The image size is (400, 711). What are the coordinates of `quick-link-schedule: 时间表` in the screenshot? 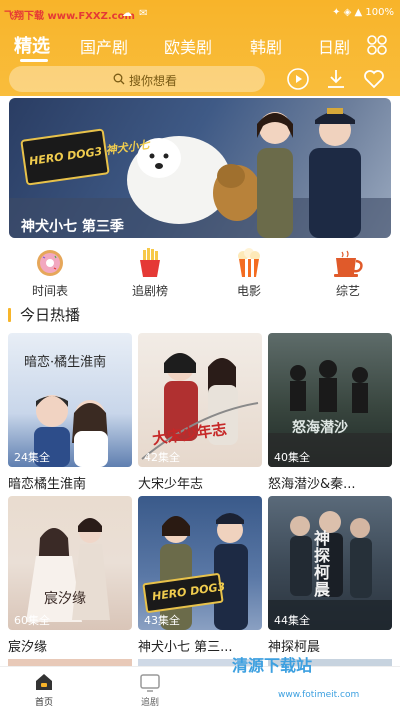 It's located at (50, 273).